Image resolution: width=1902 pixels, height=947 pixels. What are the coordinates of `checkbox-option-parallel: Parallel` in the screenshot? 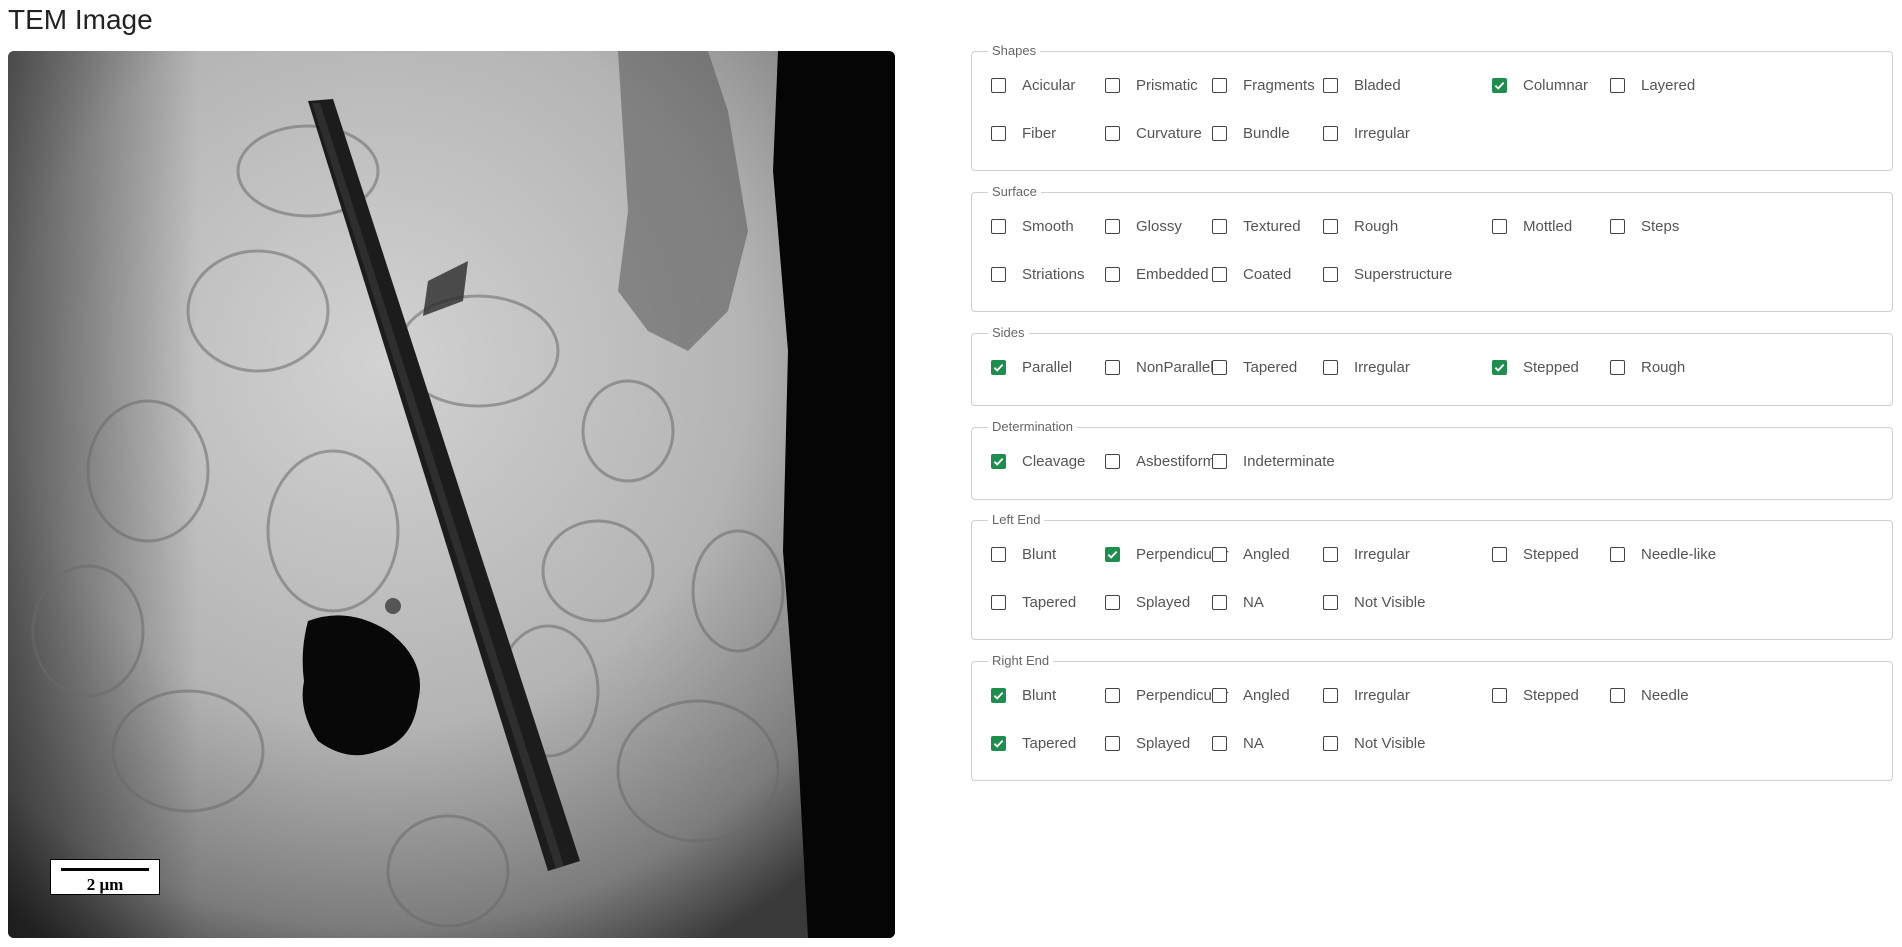 It's located at (1031, 367).